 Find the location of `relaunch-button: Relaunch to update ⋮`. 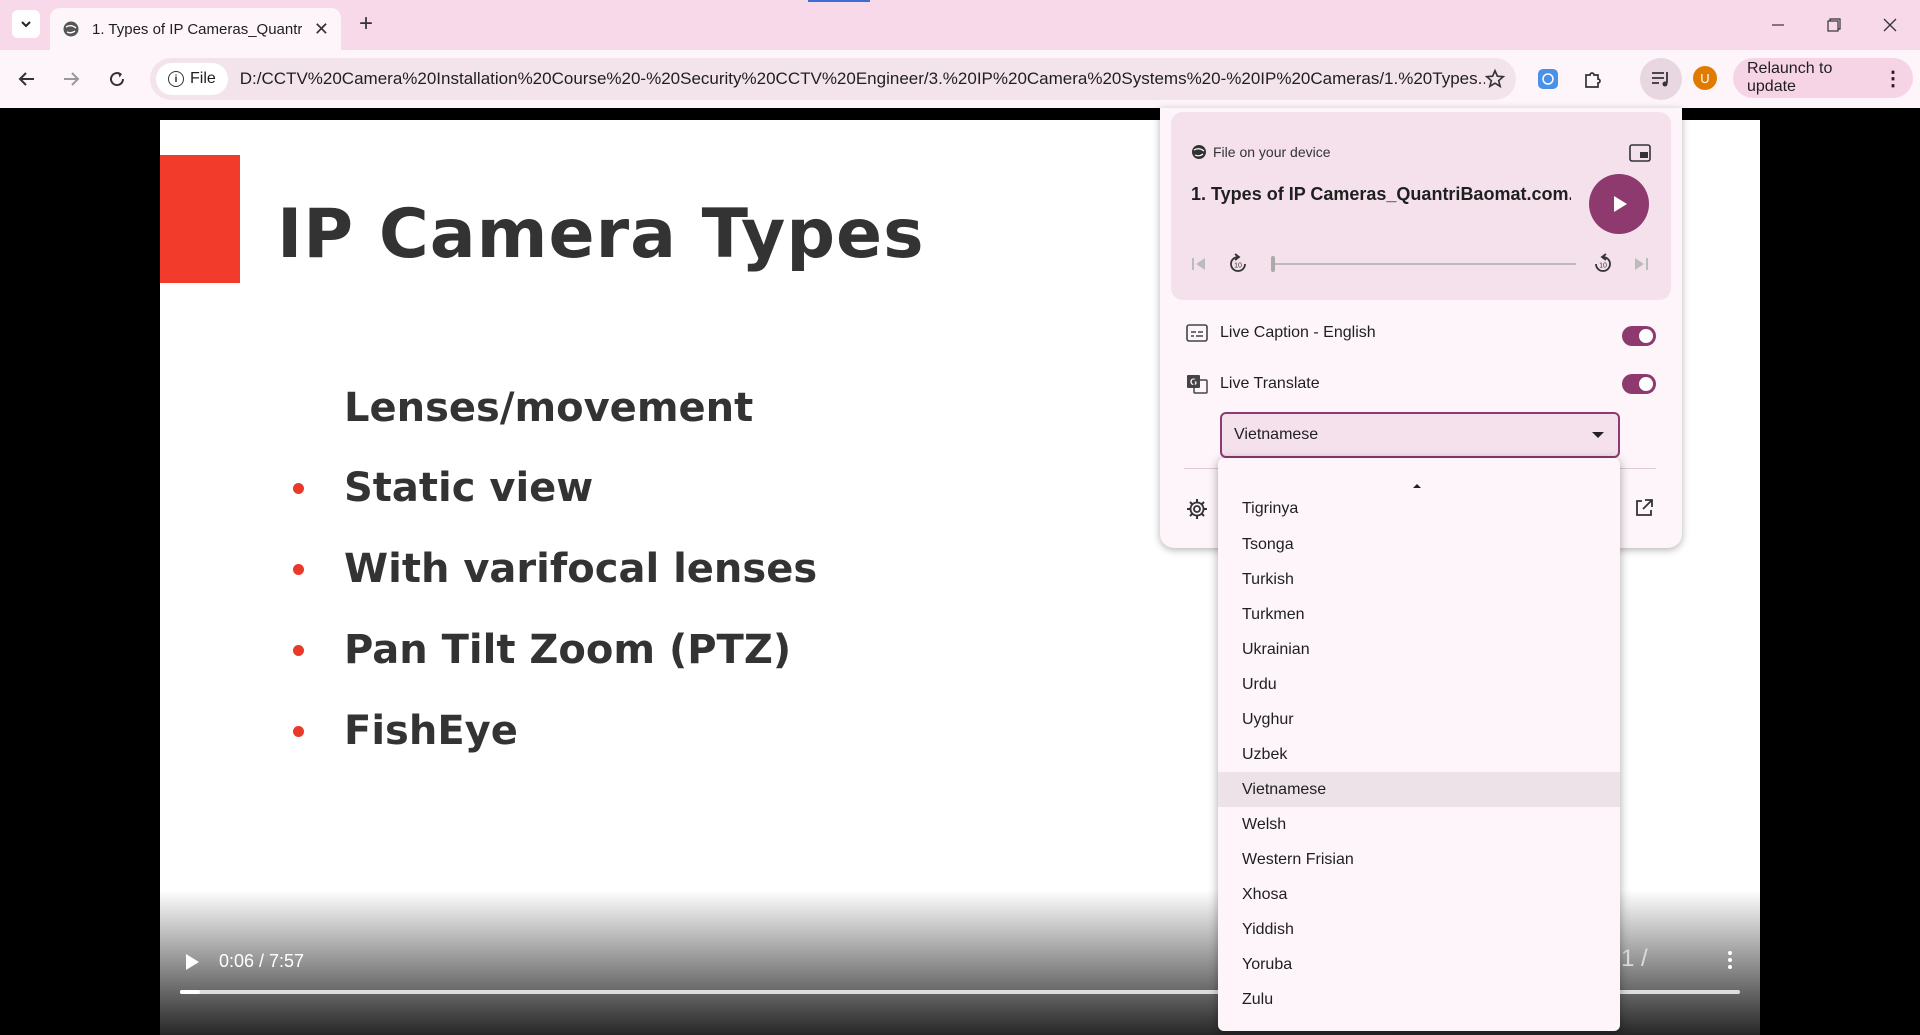

relaunch-button: Relaunch to update ⋮ is located at coordinates (1823, 78).